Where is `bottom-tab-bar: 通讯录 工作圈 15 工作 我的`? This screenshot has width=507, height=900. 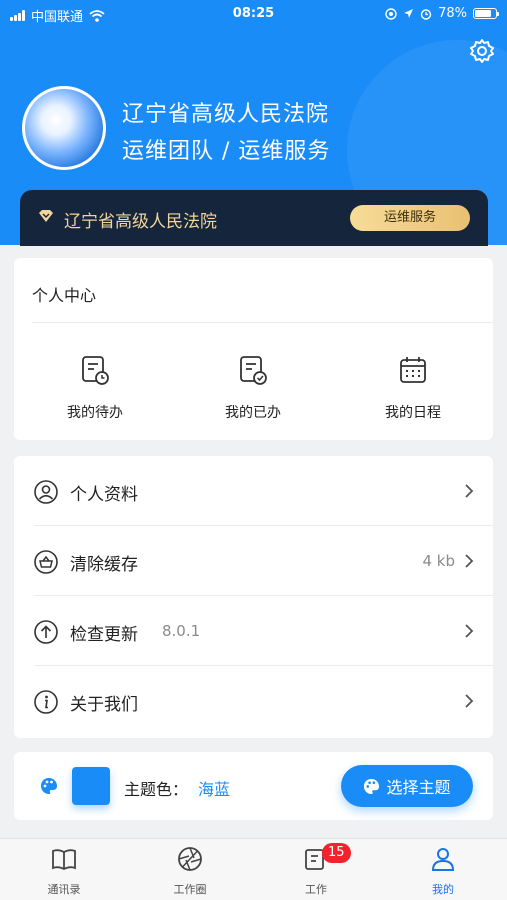
bottom-tab-bar: 通讯录 工作圈 15 工作 我的 is located at coordinates (253, 869).